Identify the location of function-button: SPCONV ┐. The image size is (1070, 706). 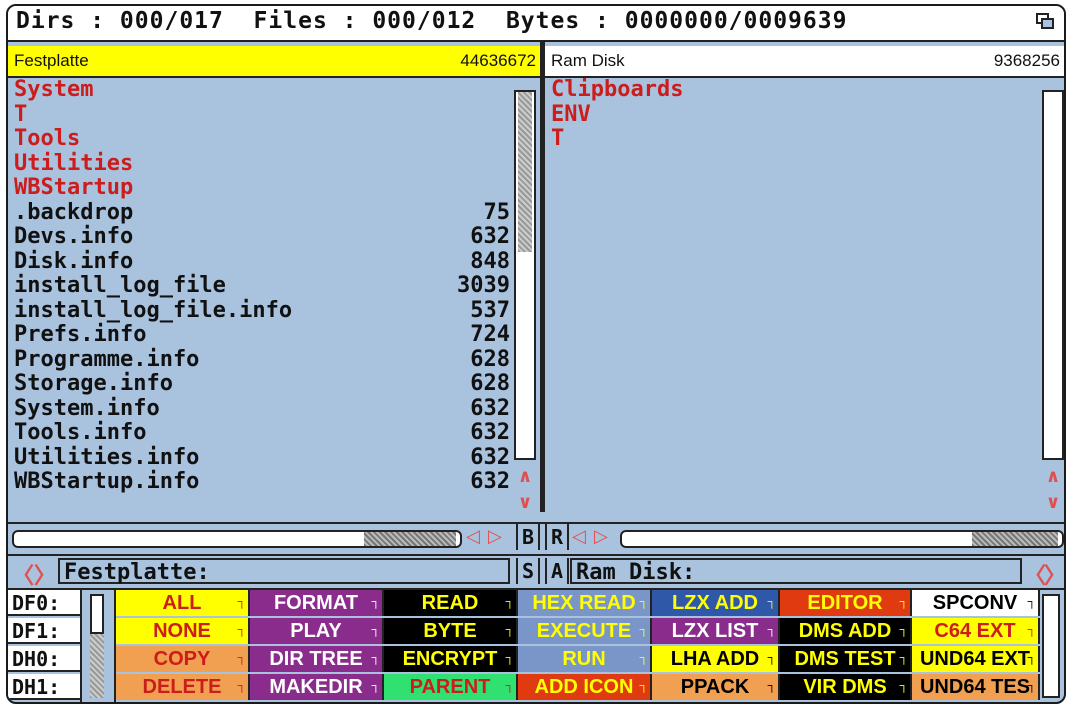
(976, 603).